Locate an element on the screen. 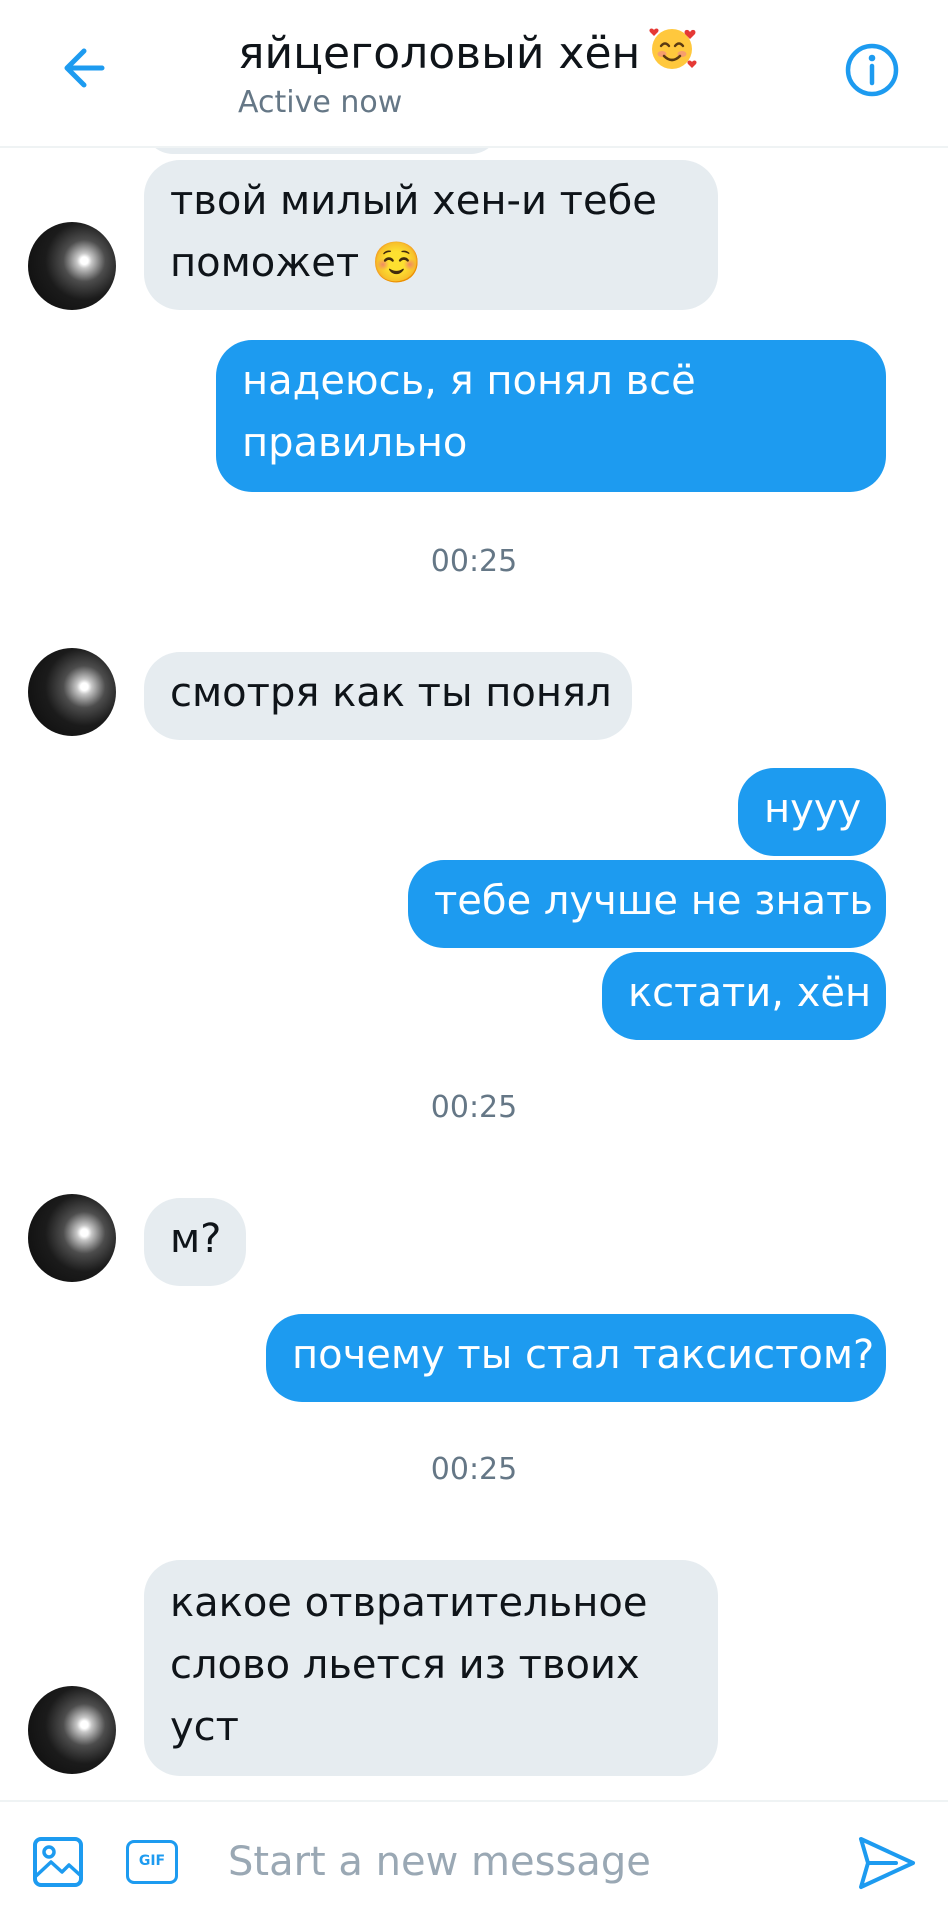  gif-label: GIF is located at coordinates (152, 1861).